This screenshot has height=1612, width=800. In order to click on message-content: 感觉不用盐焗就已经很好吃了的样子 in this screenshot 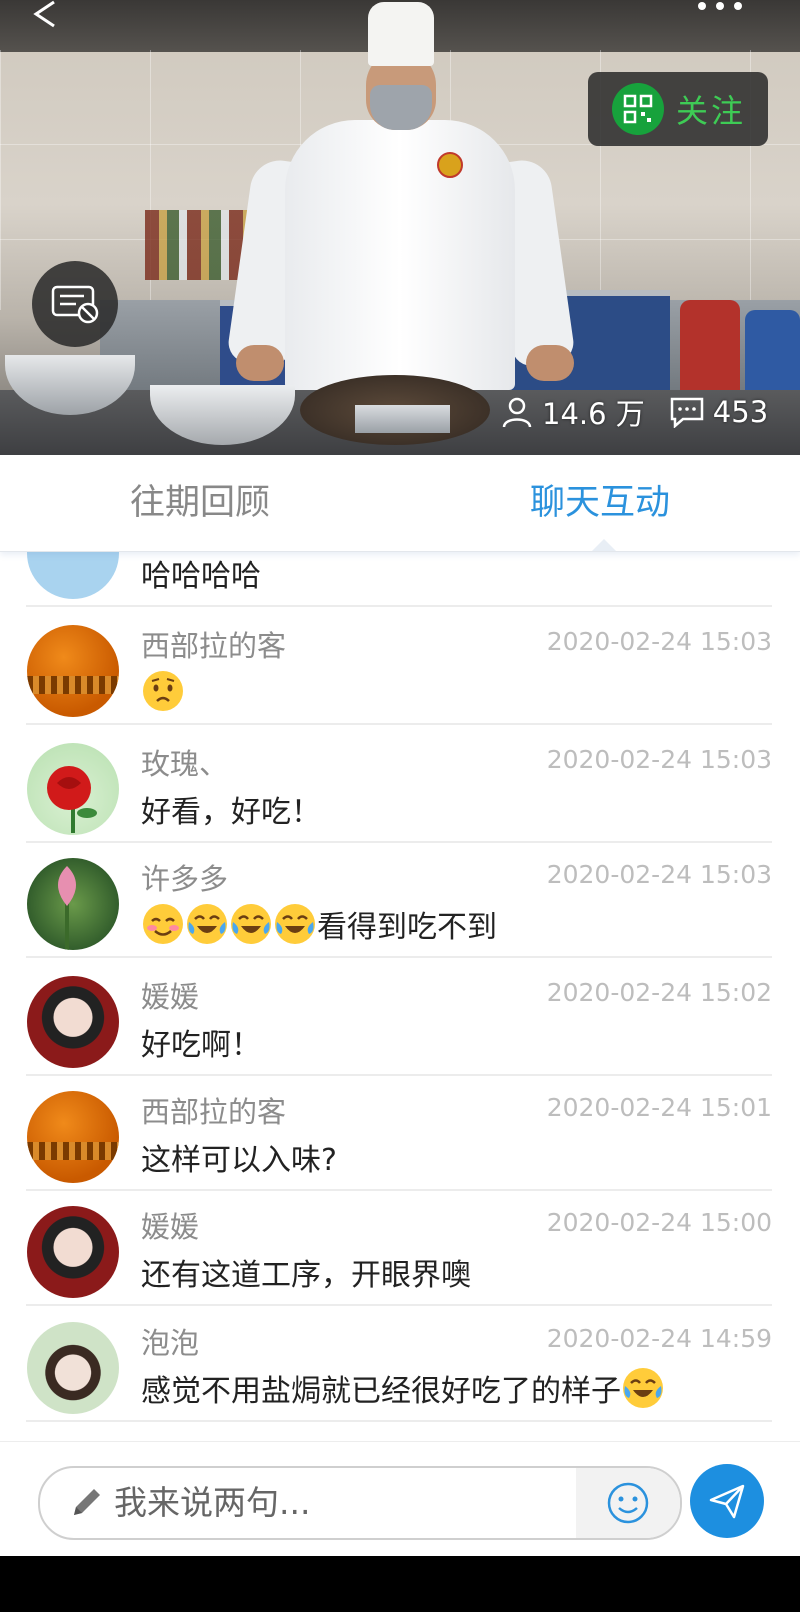, I will do `click(403, 1388)`.